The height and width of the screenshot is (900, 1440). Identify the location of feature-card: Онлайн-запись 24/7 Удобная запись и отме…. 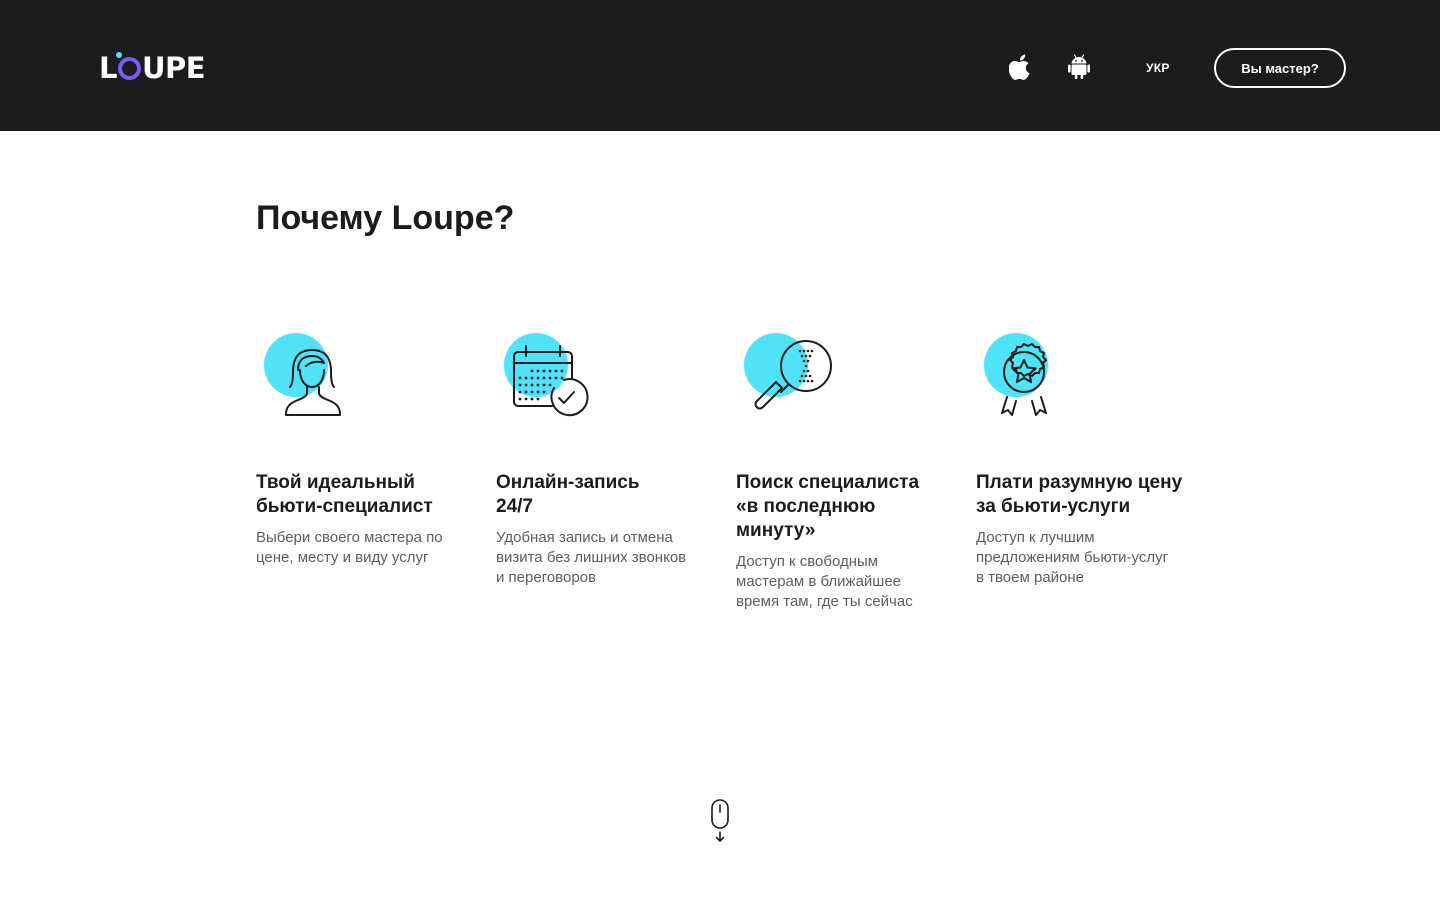
(606, 459).